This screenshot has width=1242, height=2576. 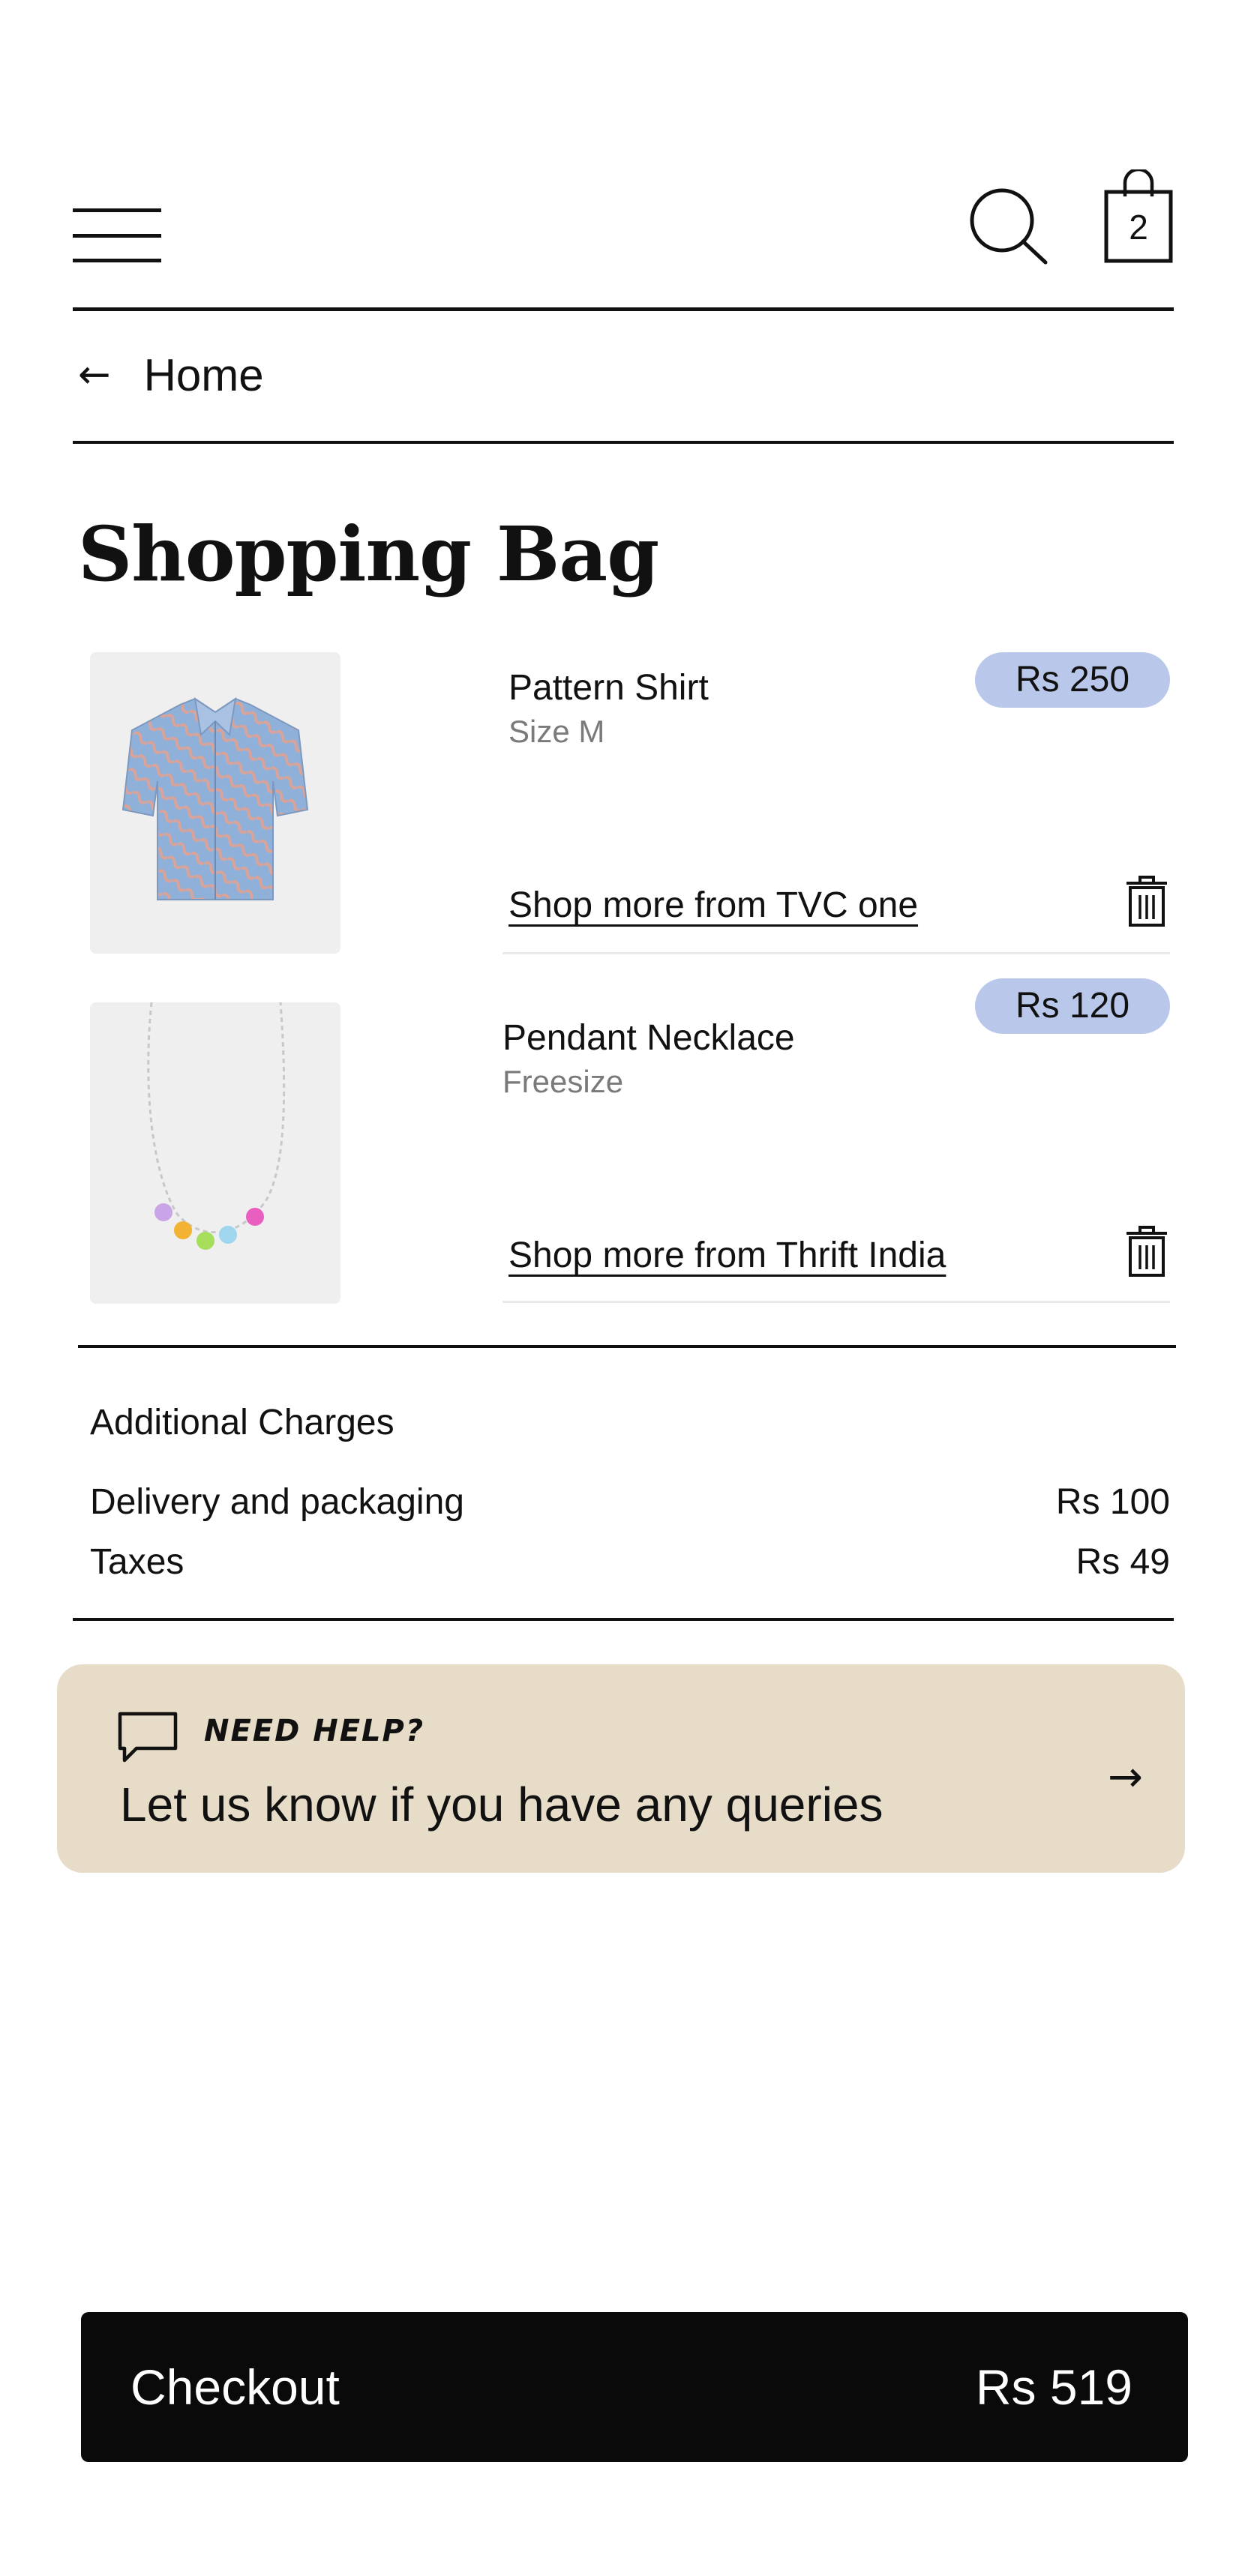 What do you see at coordinates (1125, 1777) in the screenshot?
I see `arrow-right-icon: →` at bounding box center [1125, 1777].